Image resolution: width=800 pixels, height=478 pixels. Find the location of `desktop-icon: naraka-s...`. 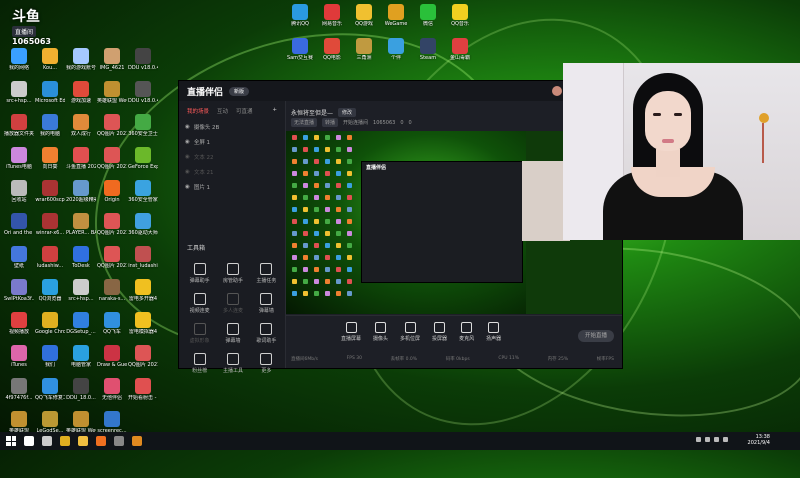

desktop-icon: naraka-s... is located at coordinates (112, 290).